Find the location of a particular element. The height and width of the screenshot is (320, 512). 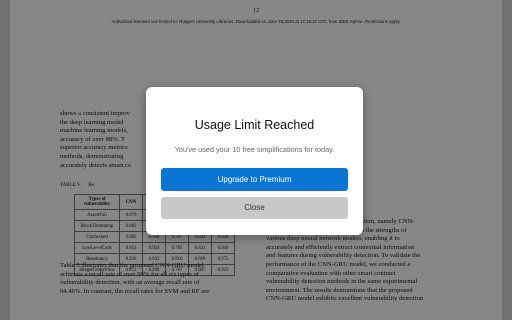

dialog-title: Usage Limit Reached is located at coordinates (254, 125).